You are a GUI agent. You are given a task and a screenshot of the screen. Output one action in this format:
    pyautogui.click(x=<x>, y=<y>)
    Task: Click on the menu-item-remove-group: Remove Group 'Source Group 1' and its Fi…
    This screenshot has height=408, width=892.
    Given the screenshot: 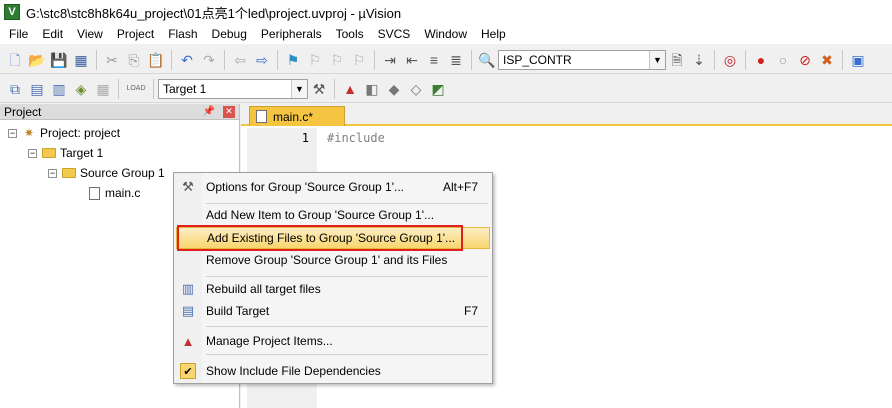 What is the action you would take?
    pyautogui.click(x=333, y=260)
    